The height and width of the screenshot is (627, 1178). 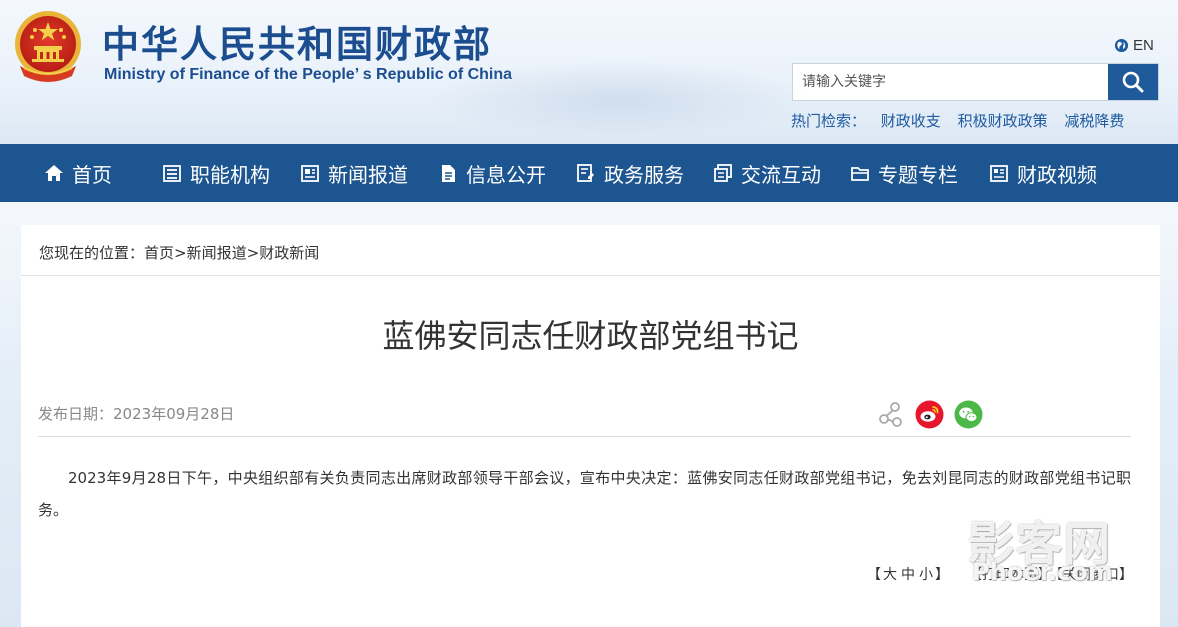 I want to click on language-label: EN, so click(x=1143, y=45).